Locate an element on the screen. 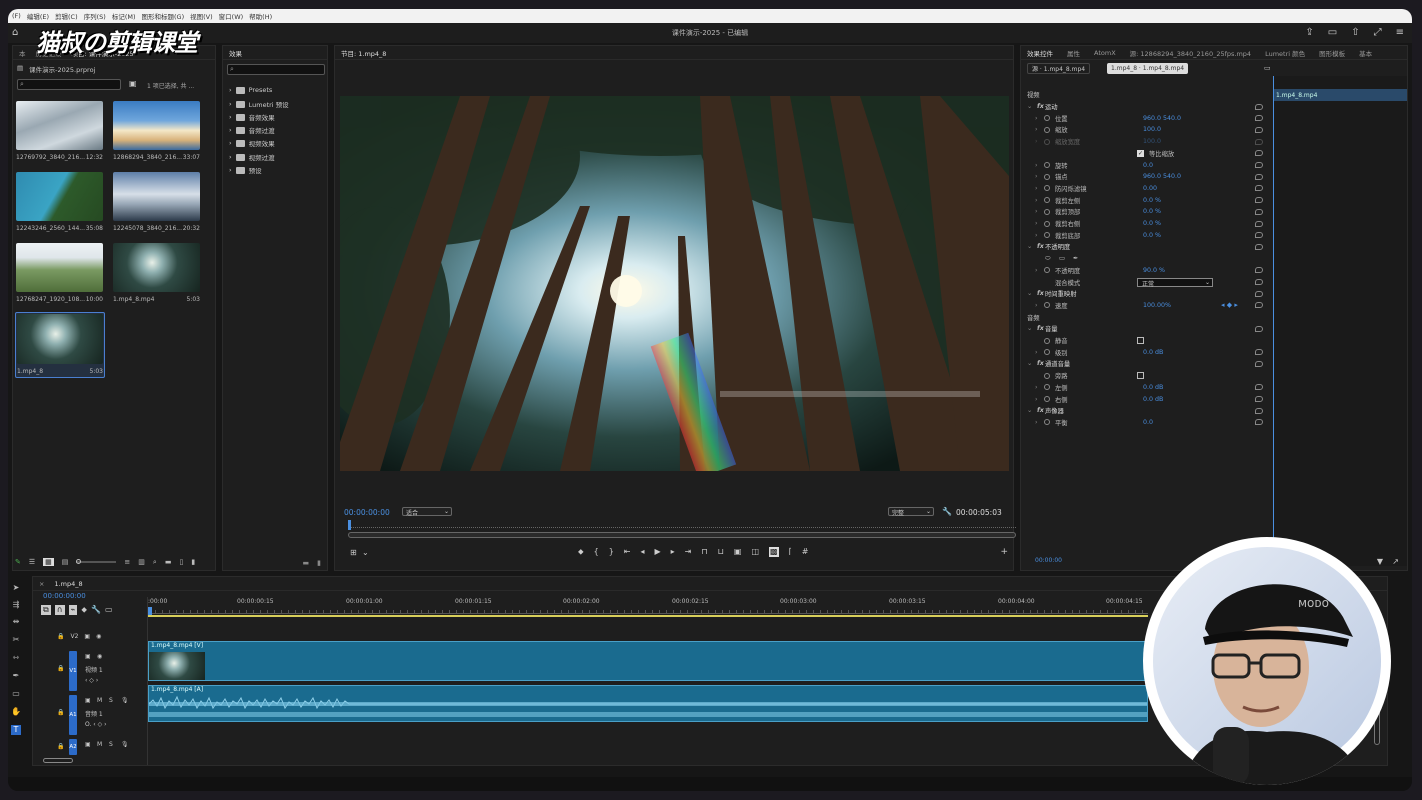 Image resolution: width=1422 pixels, height=800 pixels. property-value: 0.0 dB is located at coordinates (1153, 399).